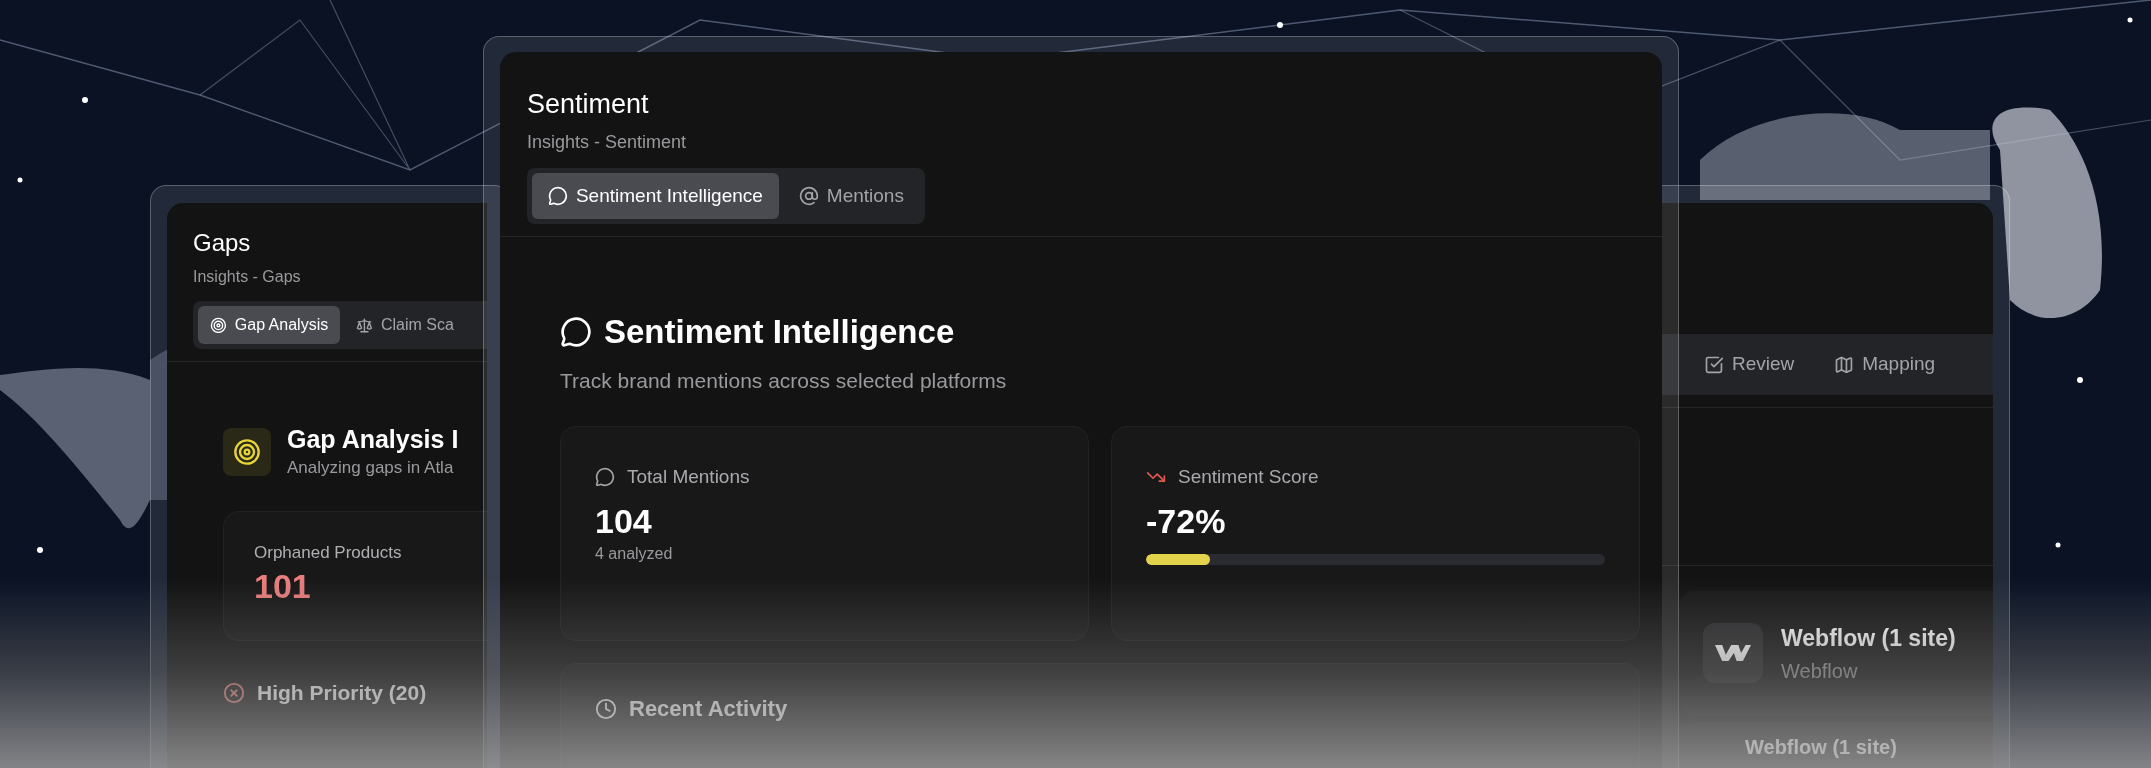  What do you see at coordinates (607, 142) in the screenshot?
I see `breadcrumb: Insights - Sentiment` at bounding box center [607, 142].